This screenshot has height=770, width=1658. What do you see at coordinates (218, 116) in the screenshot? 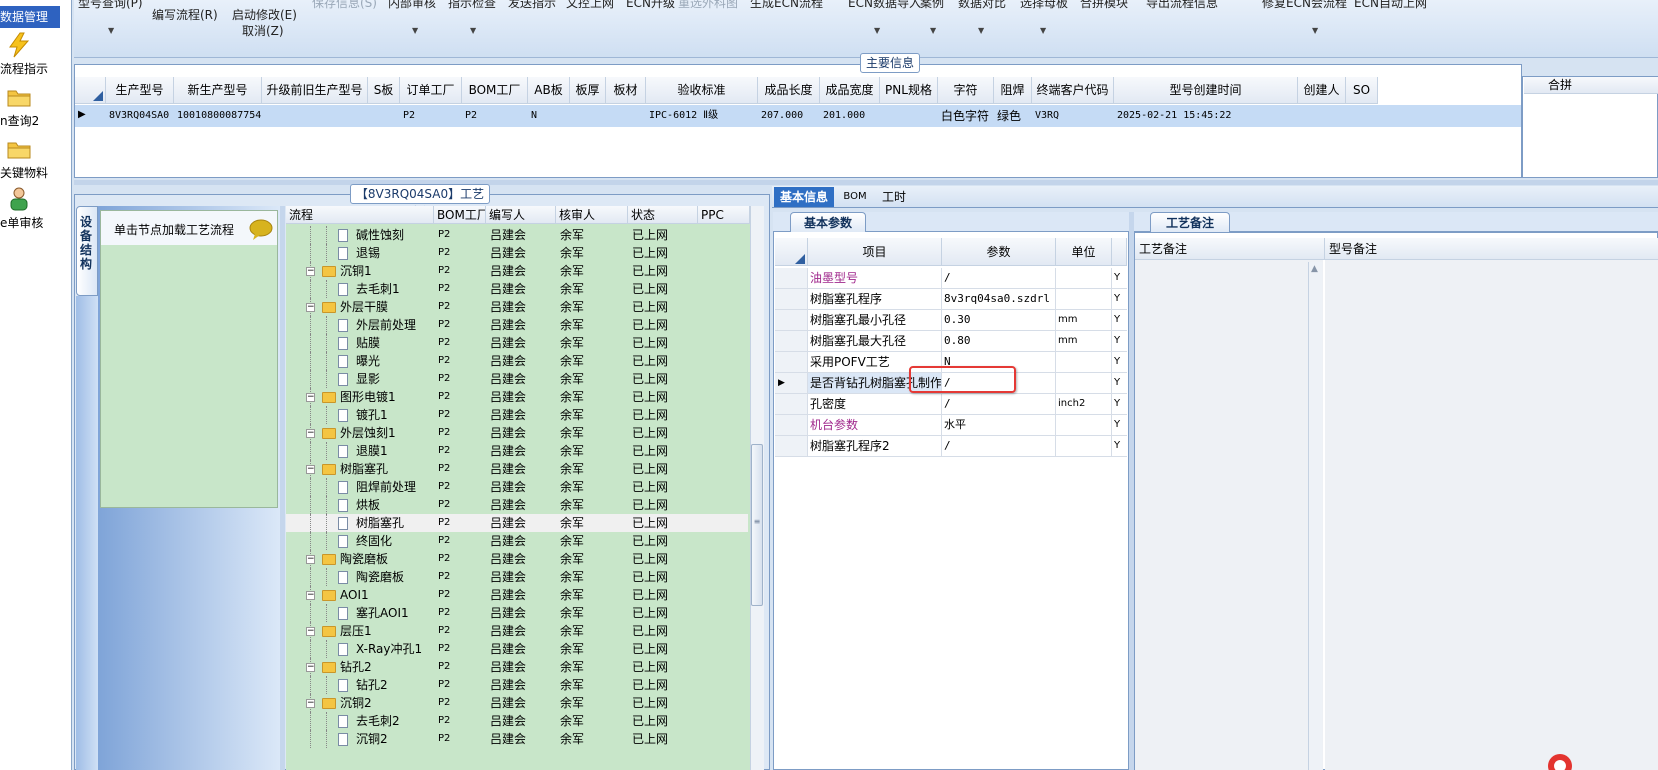
I see `table-cell: 10010800087754` at bounding box center [218, 116].